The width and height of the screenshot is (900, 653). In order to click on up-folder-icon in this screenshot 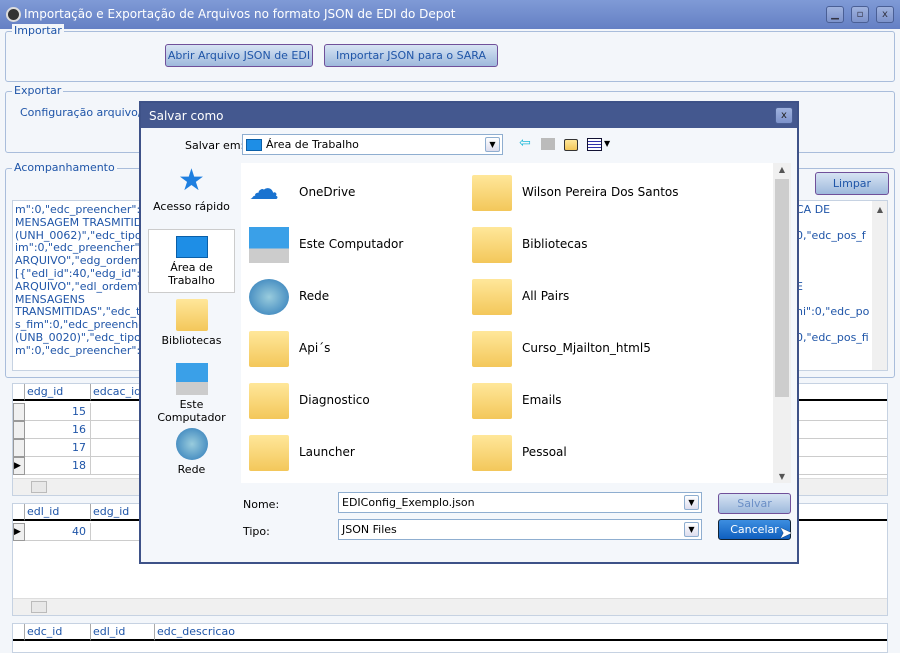, I will do `click(548, 144)`.